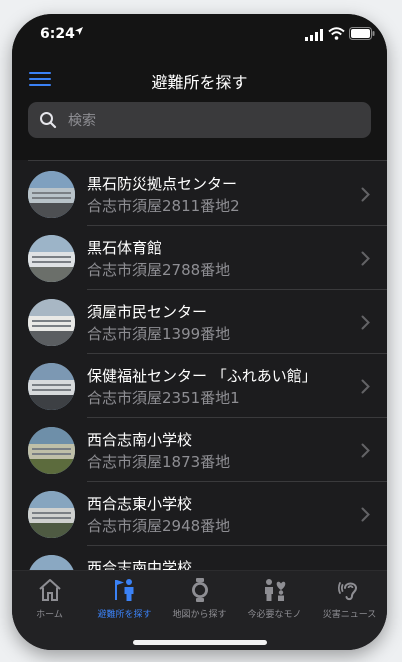  I want to click on status-time: 6:24, so click(57, 34).